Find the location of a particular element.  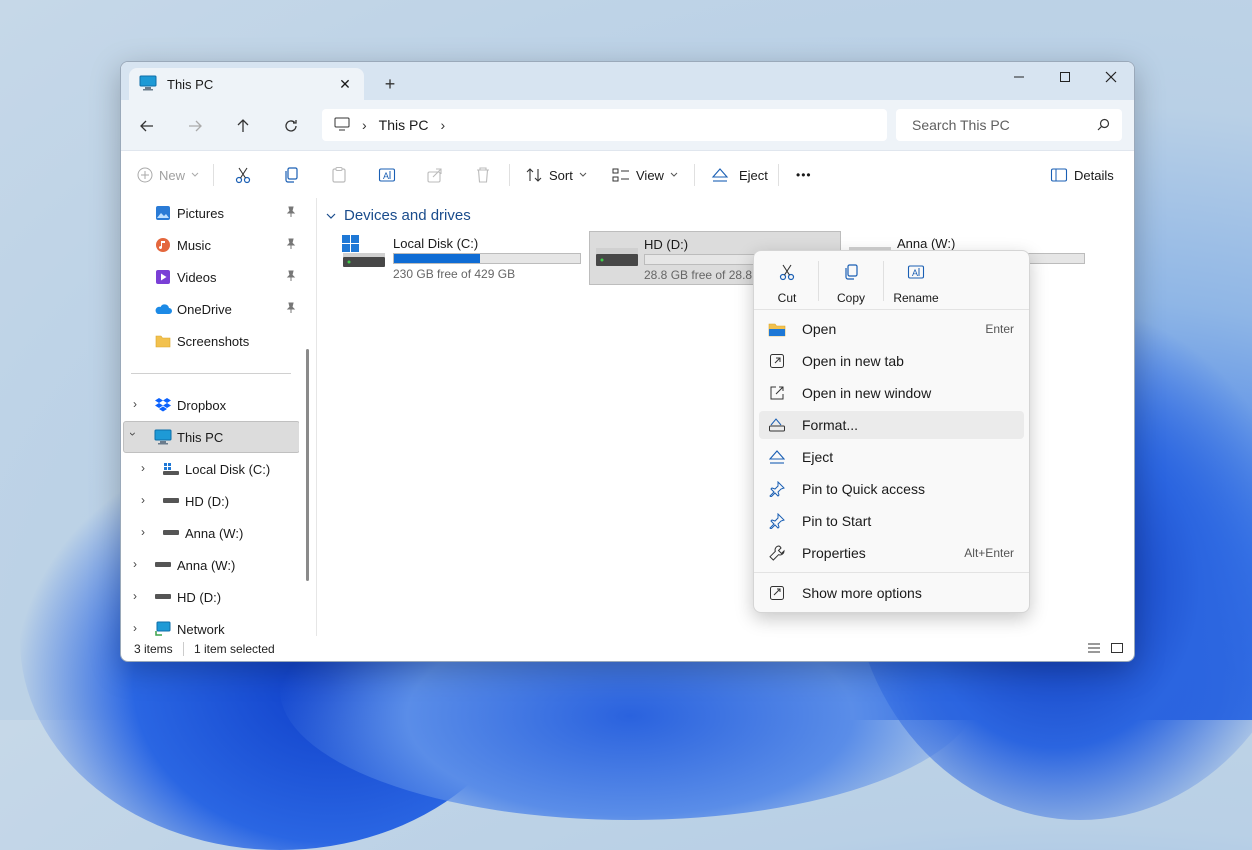

drive-icon is located at coordinates (163, 565).